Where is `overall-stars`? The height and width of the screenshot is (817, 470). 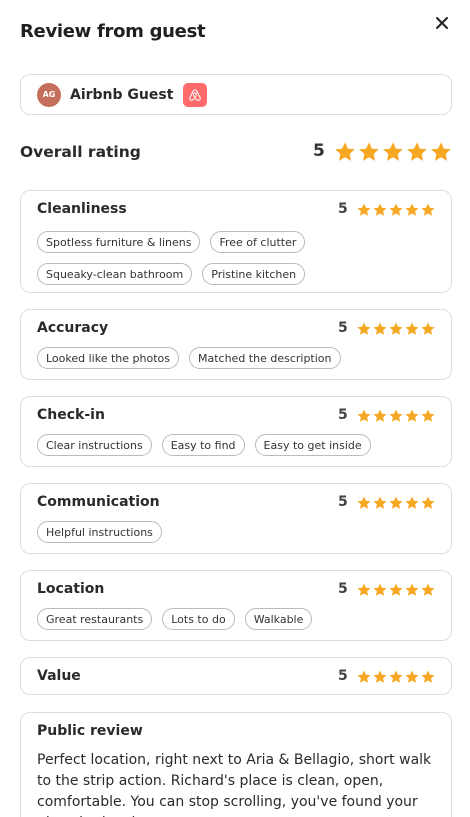
overall-stars is located at coordinates (393, 152).